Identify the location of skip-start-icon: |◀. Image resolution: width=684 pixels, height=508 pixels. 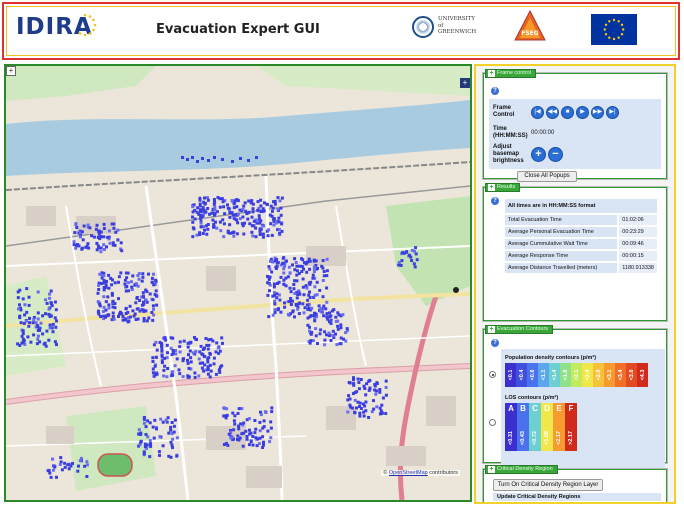
(537, 112).